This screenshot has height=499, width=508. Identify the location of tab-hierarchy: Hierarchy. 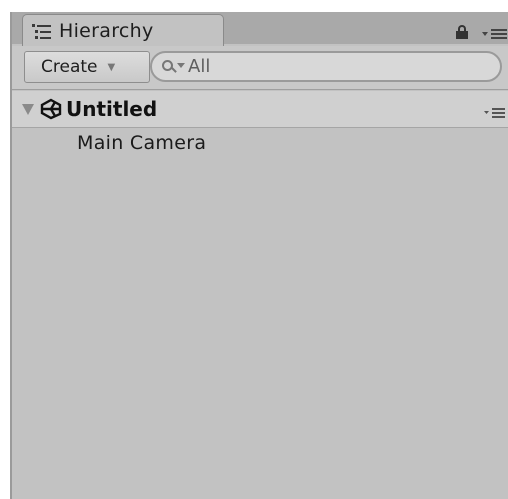
(123, 30).